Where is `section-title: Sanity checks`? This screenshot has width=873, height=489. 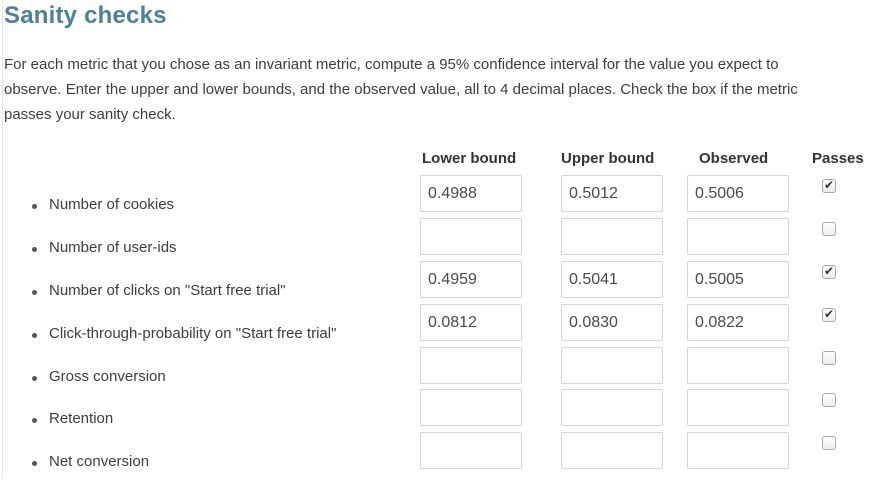
section-title: Sanity checks is located at coordinates (85, 15).